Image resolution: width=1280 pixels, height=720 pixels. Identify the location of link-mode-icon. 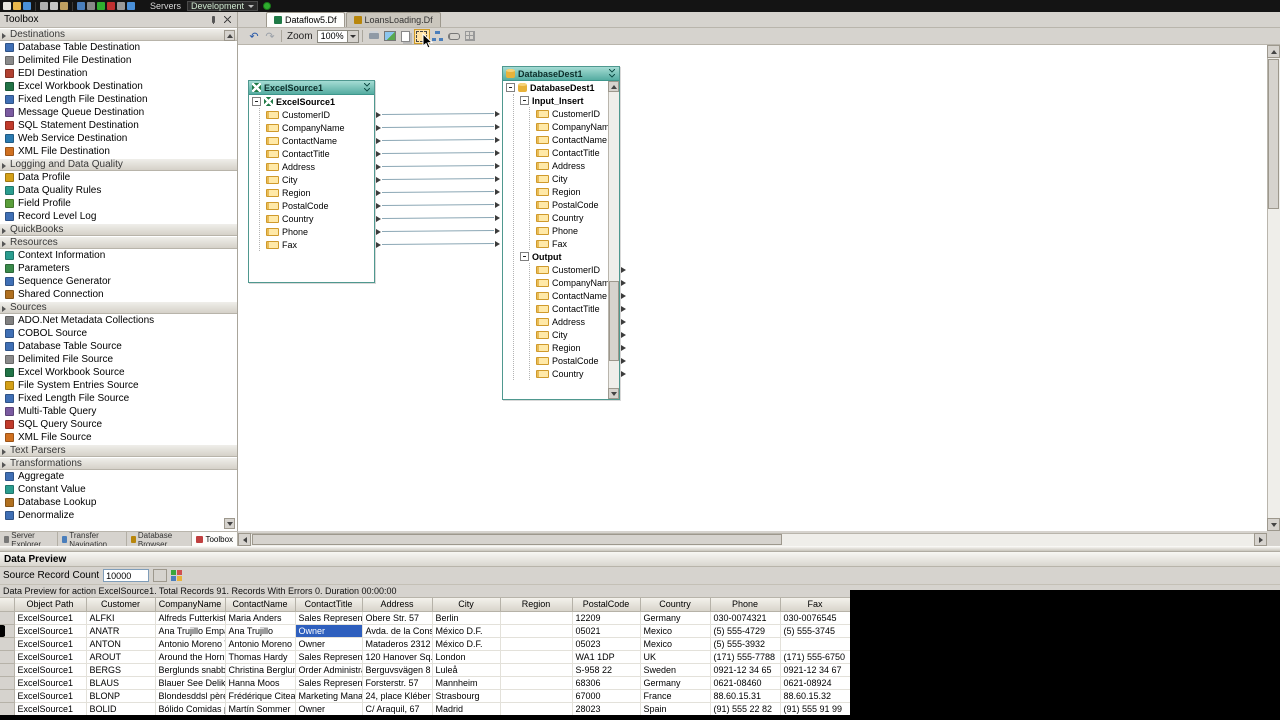
(454, 36).